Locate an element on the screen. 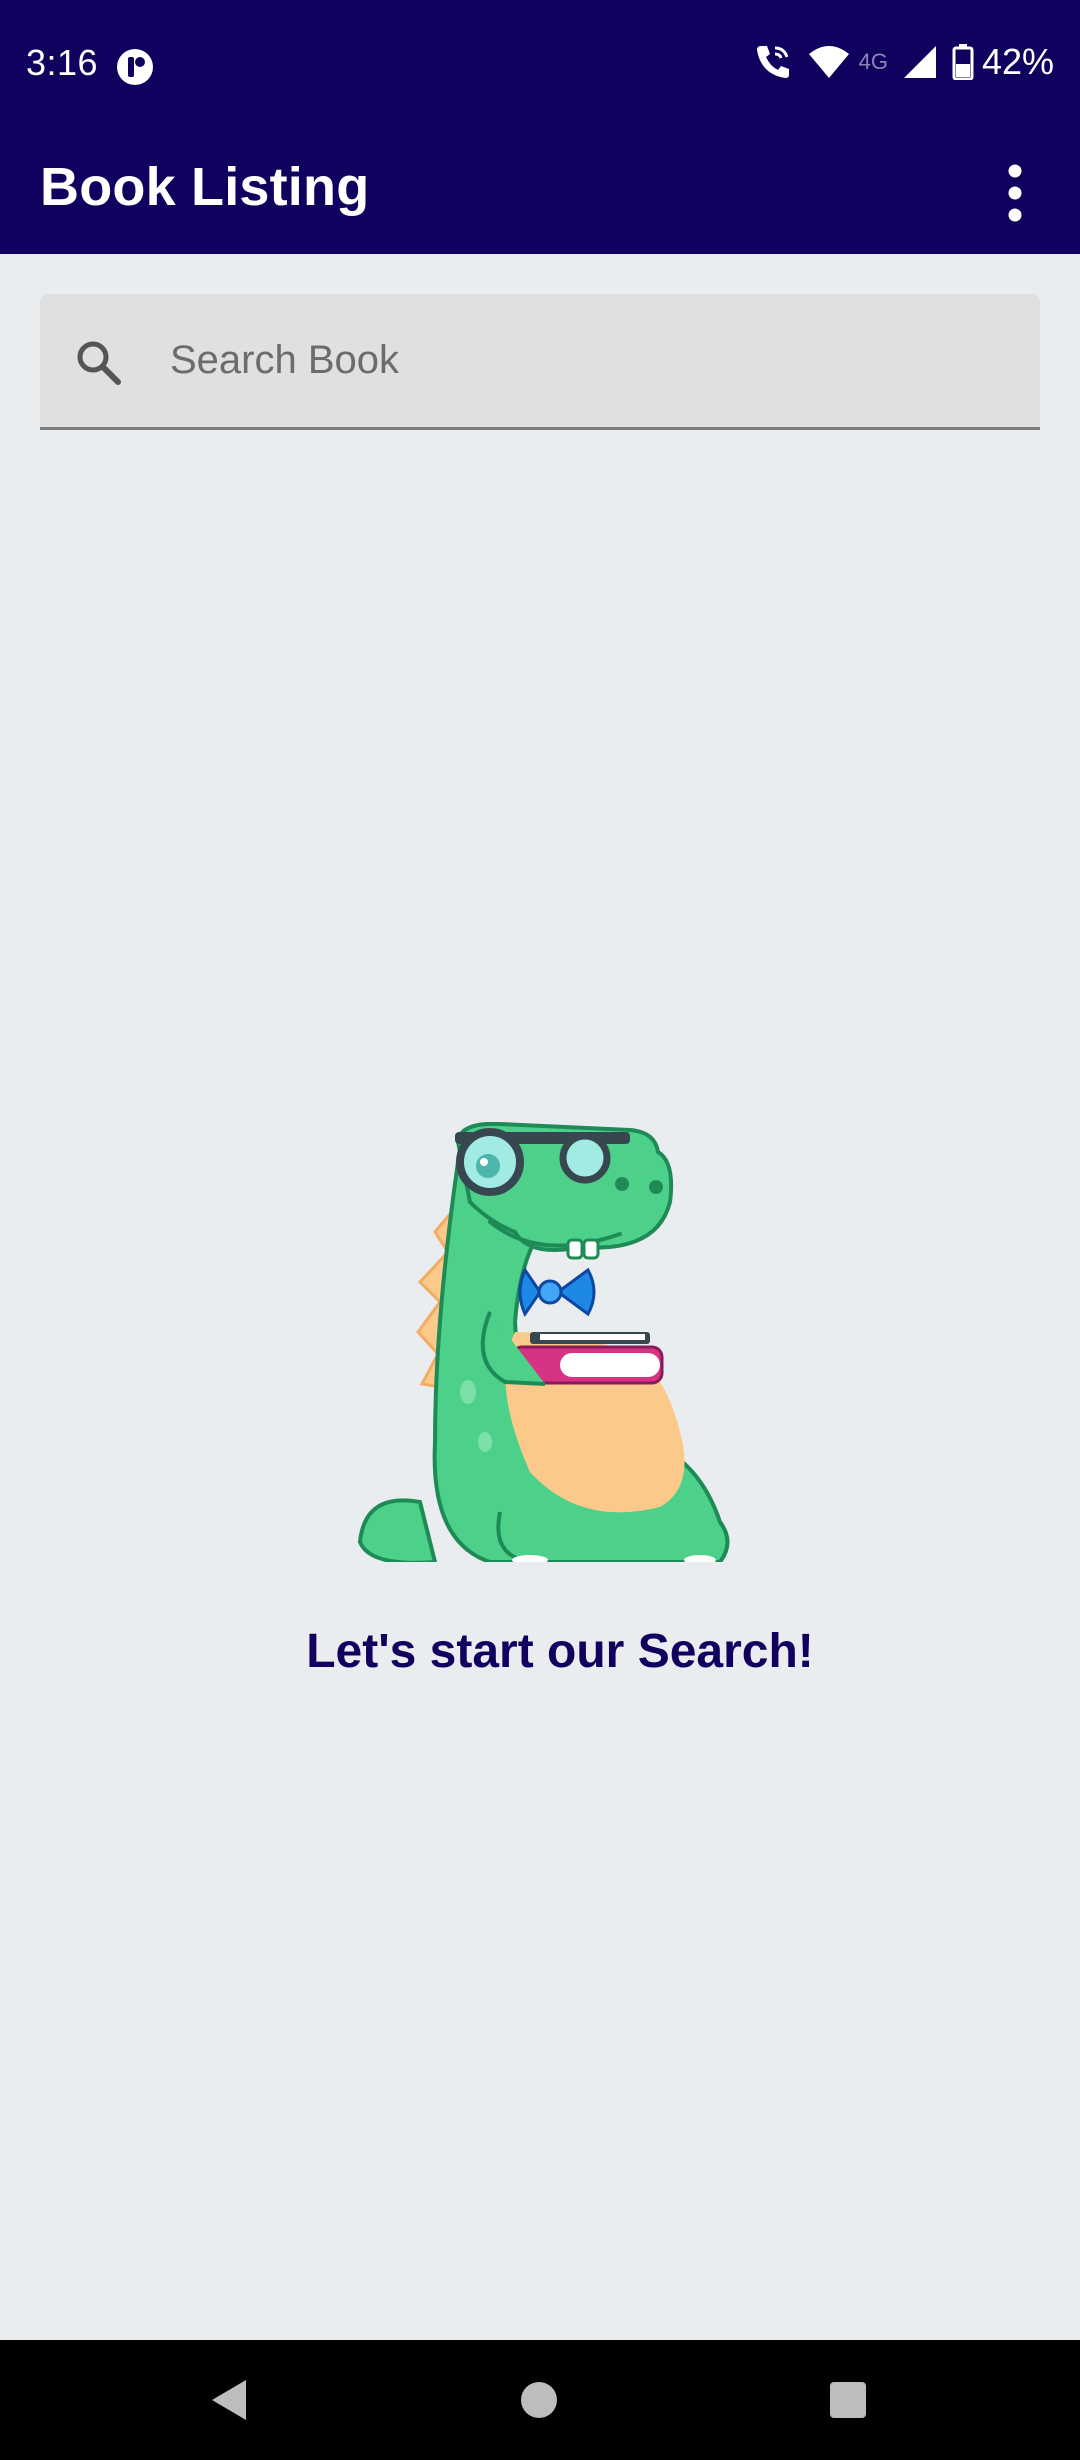 The height and width of the screenshot is (2460, 1080). wifi-icon is located at coordinates (828, 62).